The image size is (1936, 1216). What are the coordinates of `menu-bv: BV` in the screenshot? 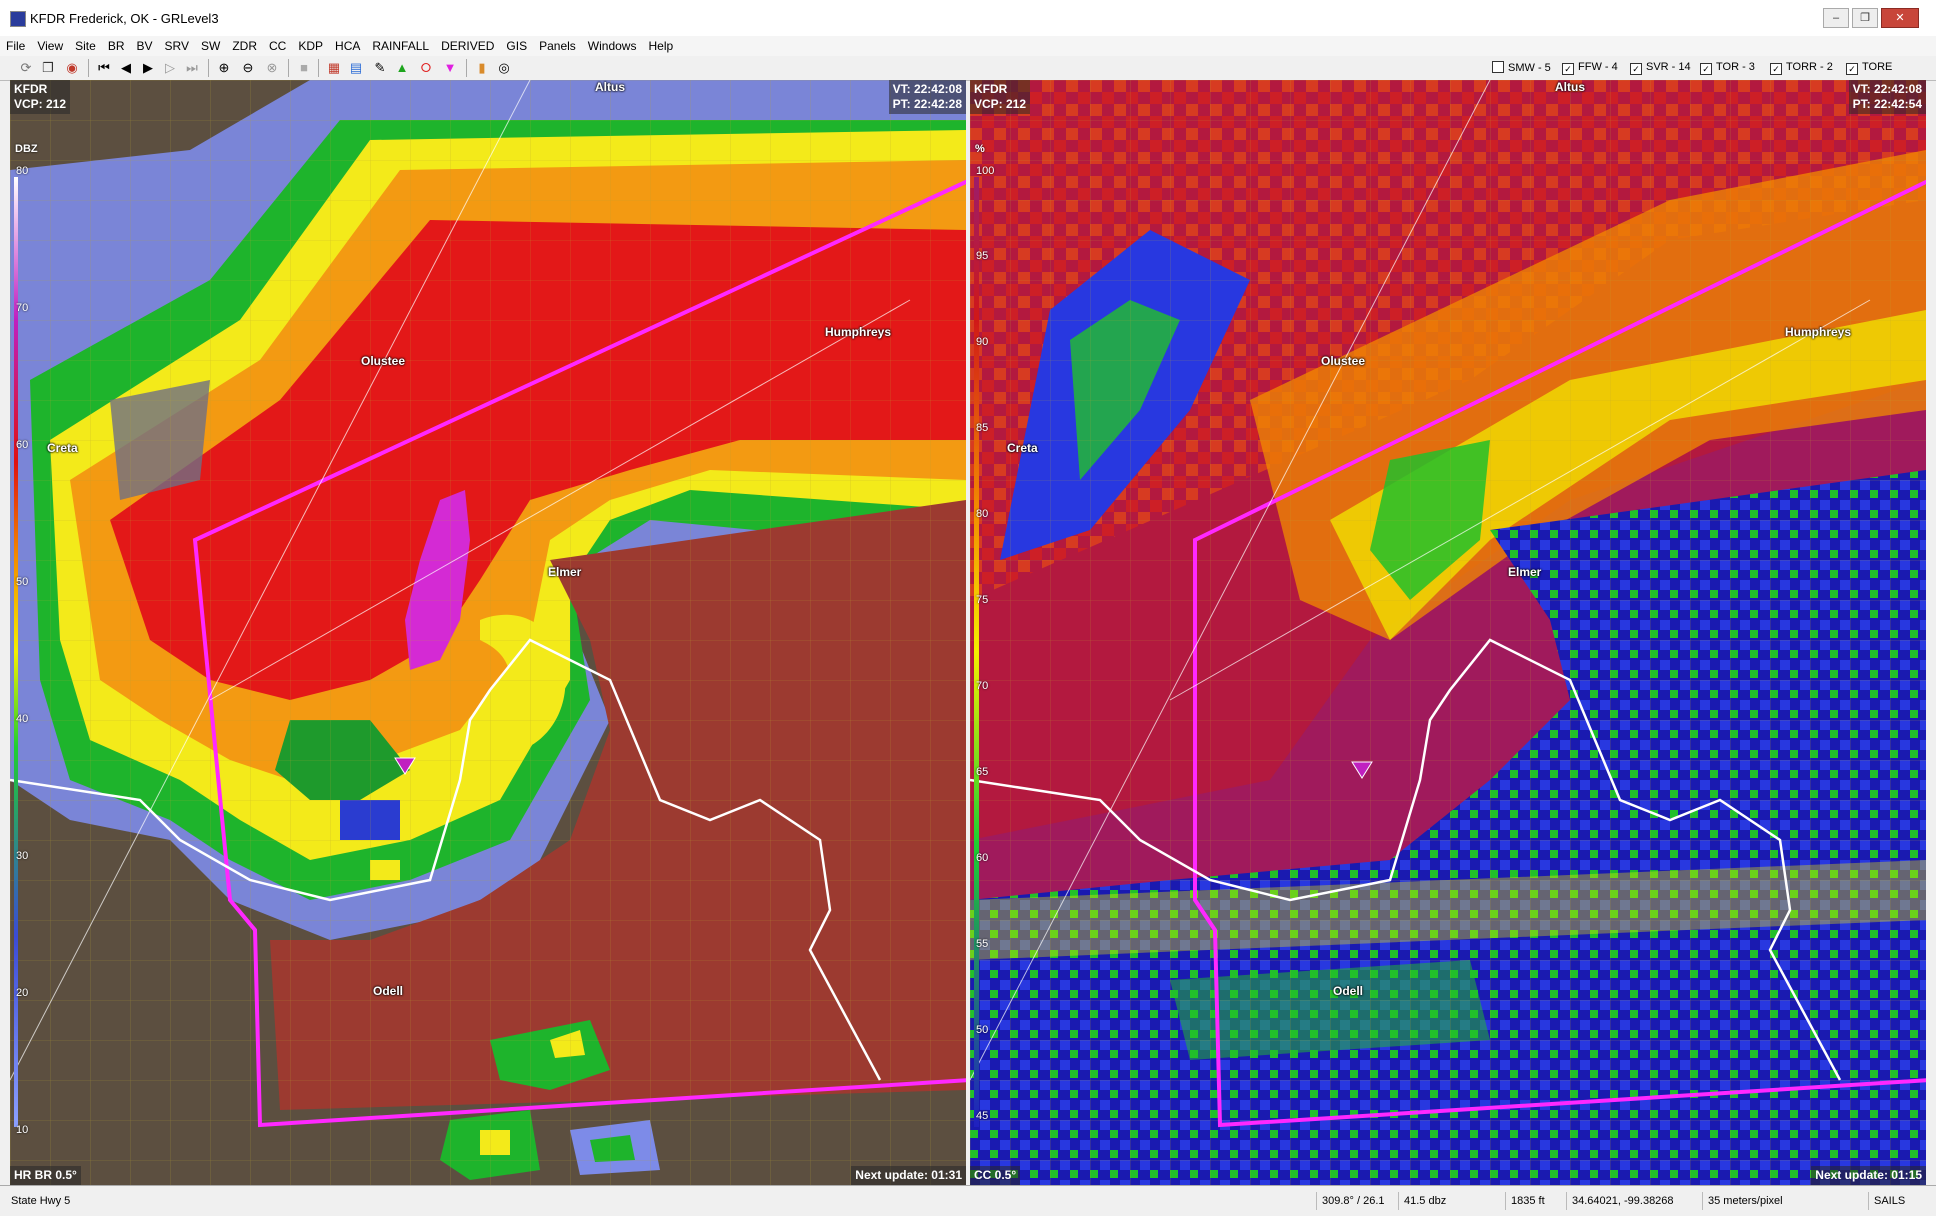 It's located at (145, 44).